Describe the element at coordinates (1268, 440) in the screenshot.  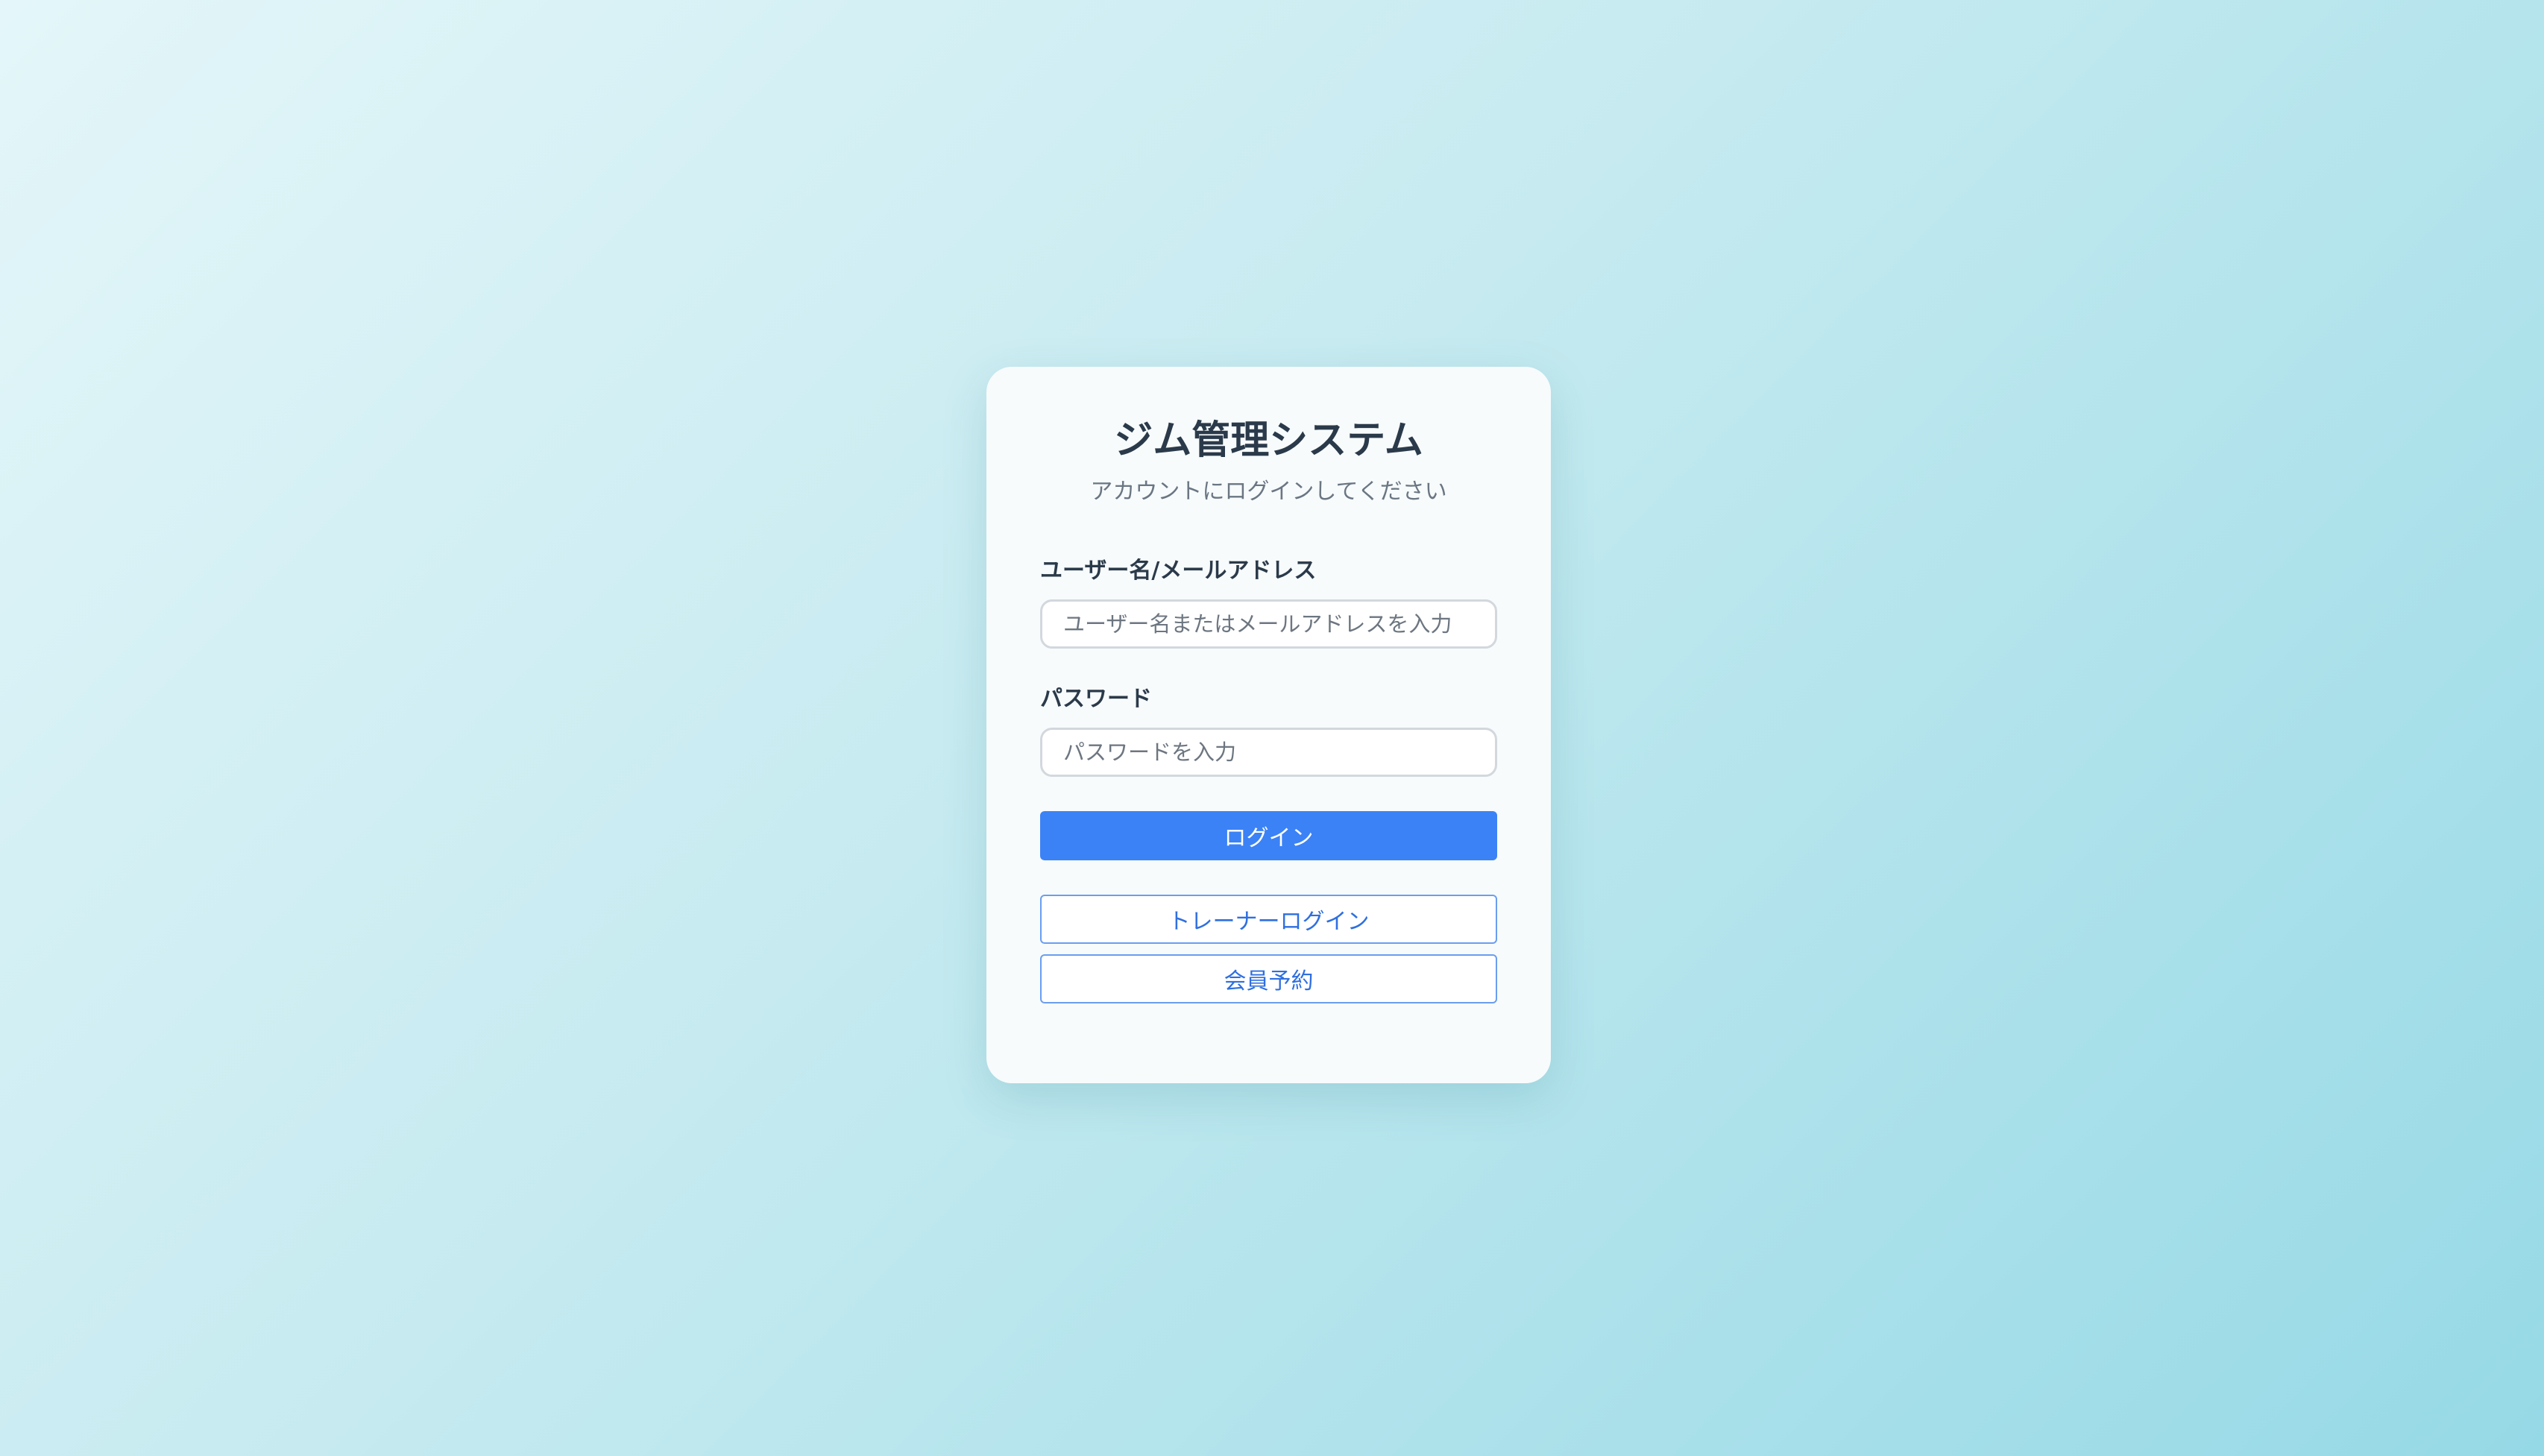
I see `page-title: ジム管理システム` at that location.